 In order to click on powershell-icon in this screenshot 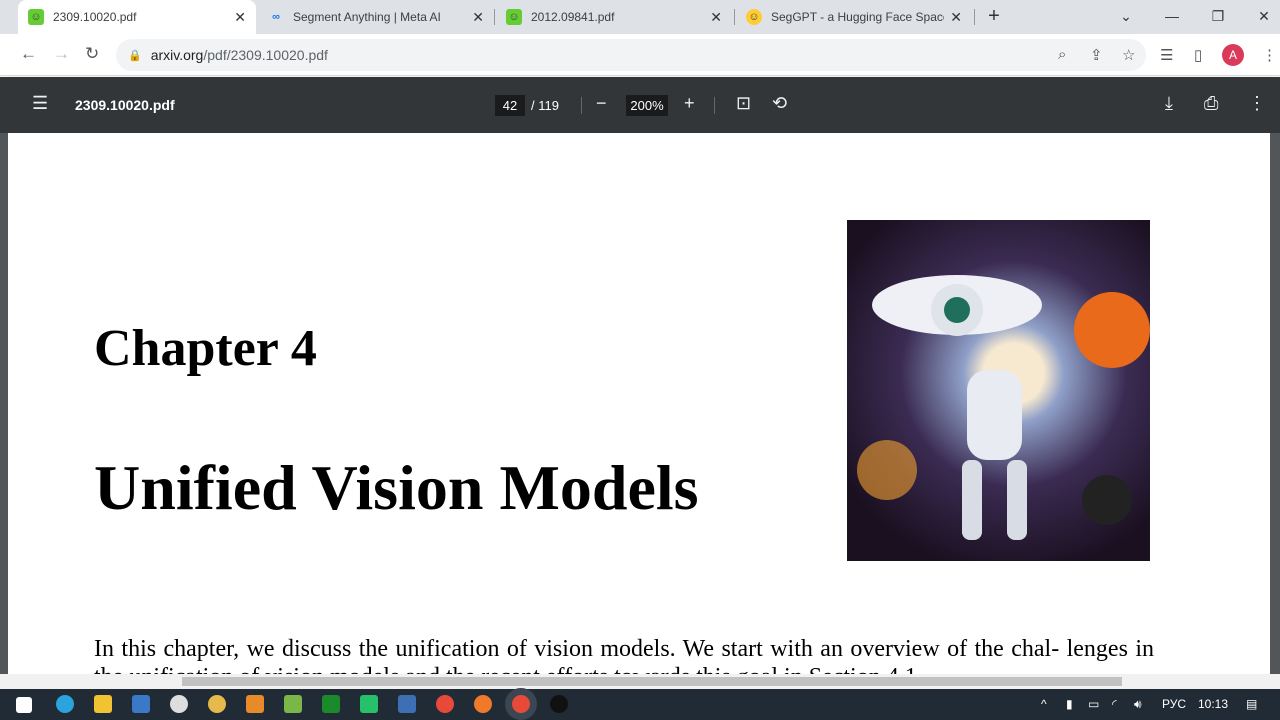, I will do `click(141, 704)`.